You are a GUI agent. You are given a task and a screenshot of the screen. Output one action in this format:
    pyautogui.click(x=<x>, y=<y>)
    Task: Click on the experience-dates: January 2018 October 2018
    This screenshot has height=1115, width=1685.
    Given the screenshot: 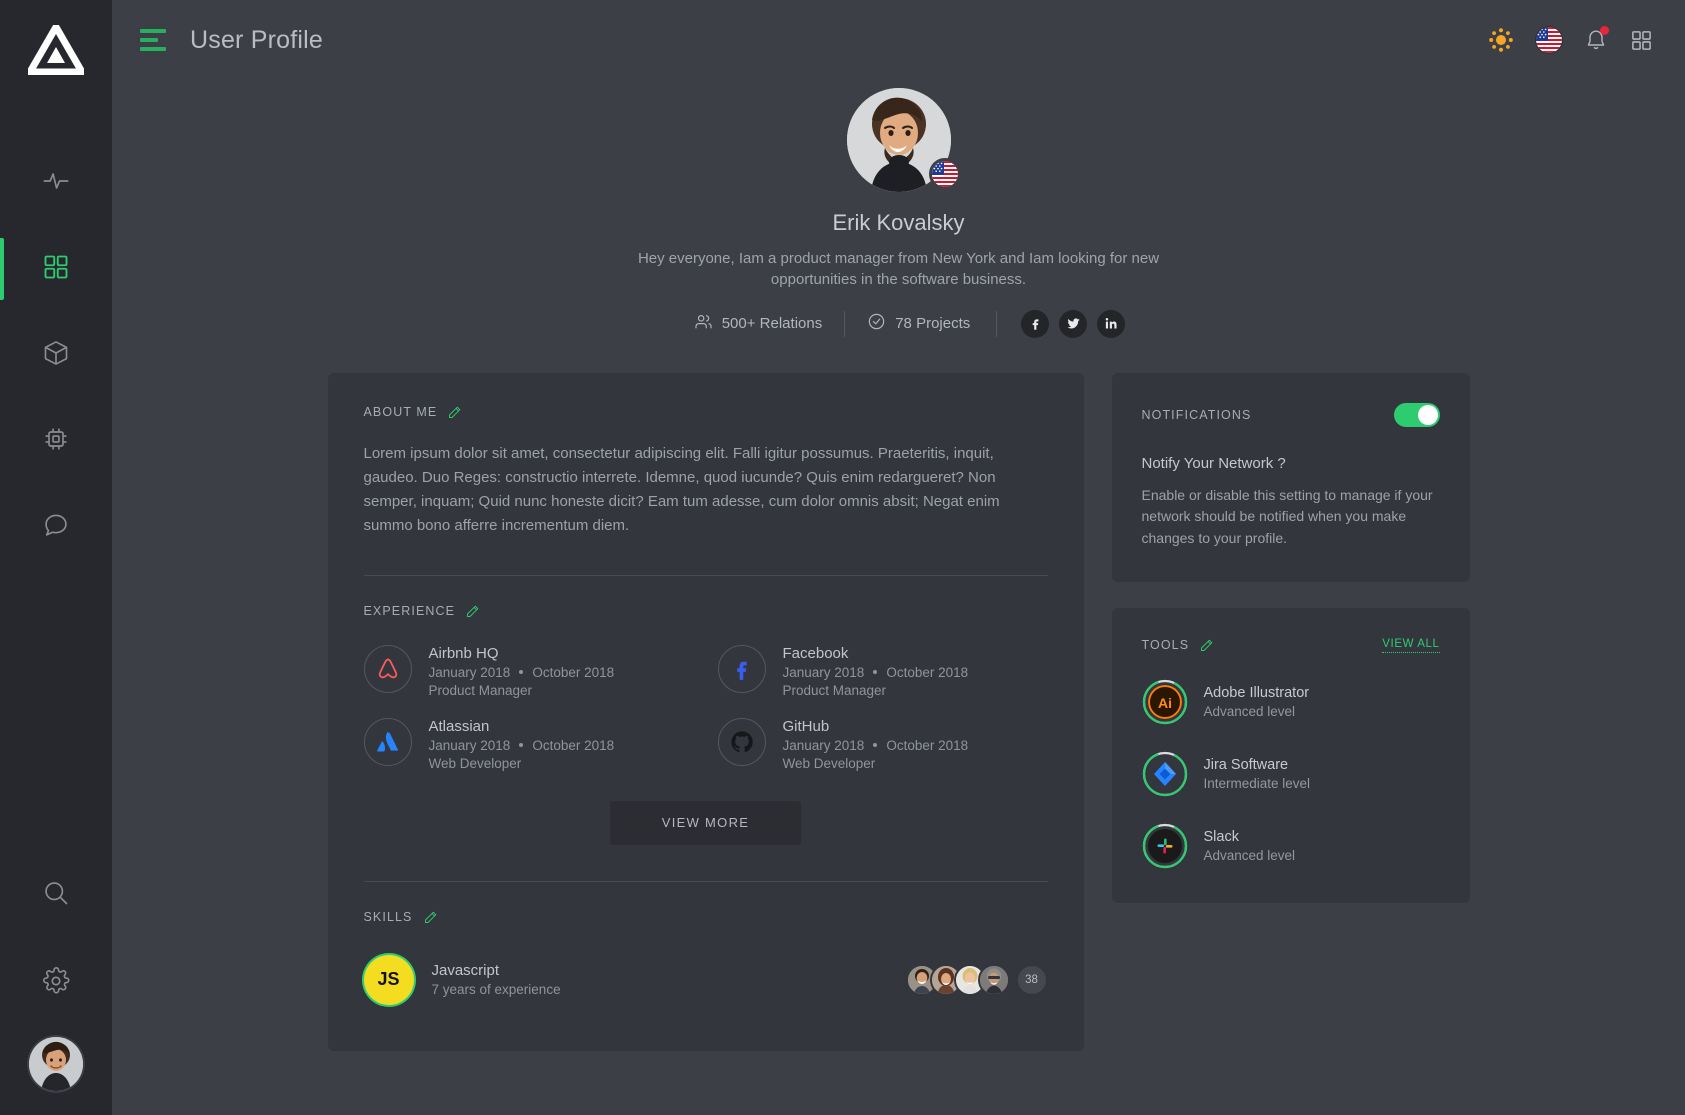 What is the action you would take?
    pyautogui.click(x=522, y=672)
    